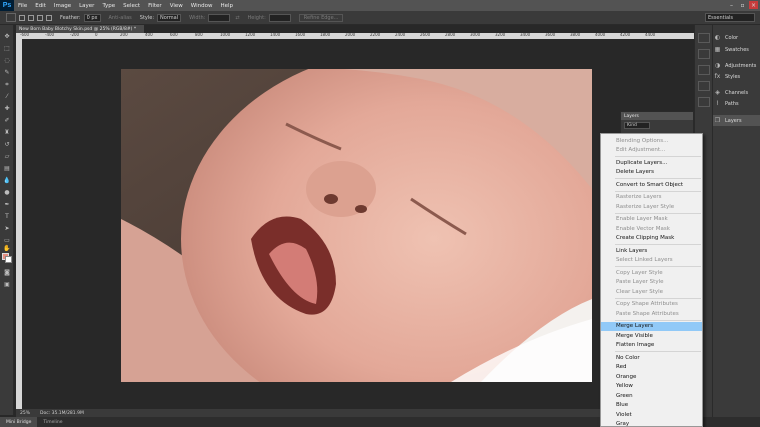 Image resolution: width=760 pixels, height=427 pixels. Describe the element at coordinates (730, 17) in the screenshot. I see `workspace-select: Essentials` at that location.